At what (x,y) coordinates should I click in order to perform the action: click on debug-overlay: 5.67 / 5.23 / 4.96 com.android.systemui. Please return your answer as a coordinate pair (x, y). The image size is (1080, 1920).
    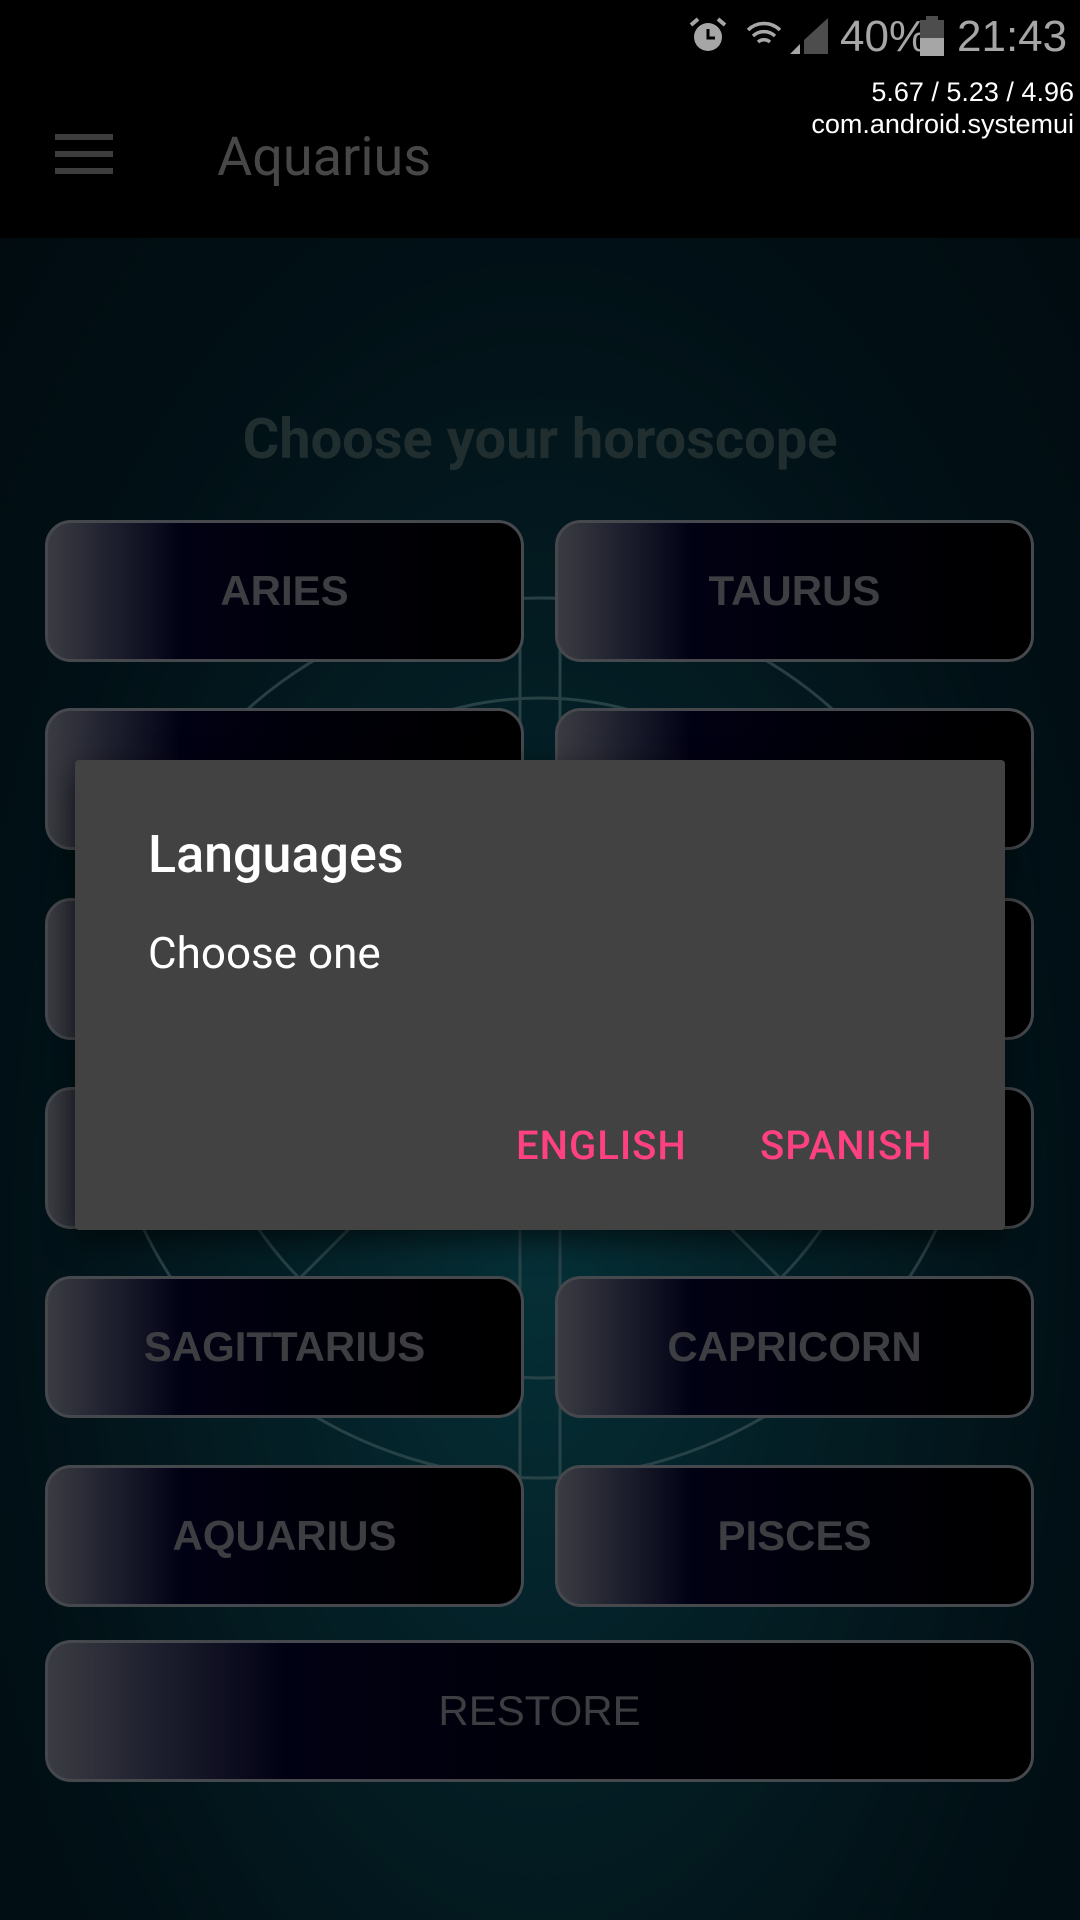
    Looking at the image, I should click on (942, 108).